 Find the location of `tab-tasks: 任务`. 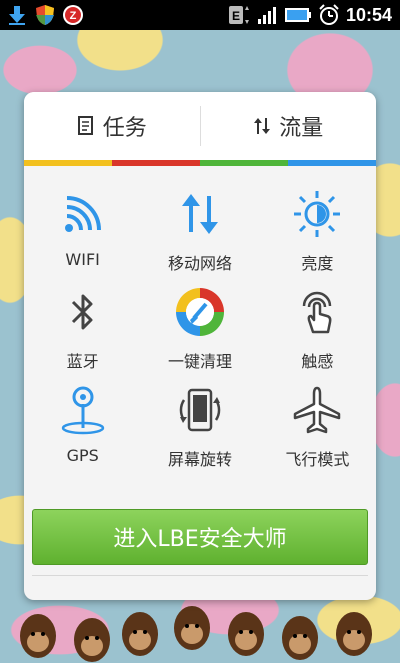

tab-tasks: 任务 is located at coordinates (112, 126).